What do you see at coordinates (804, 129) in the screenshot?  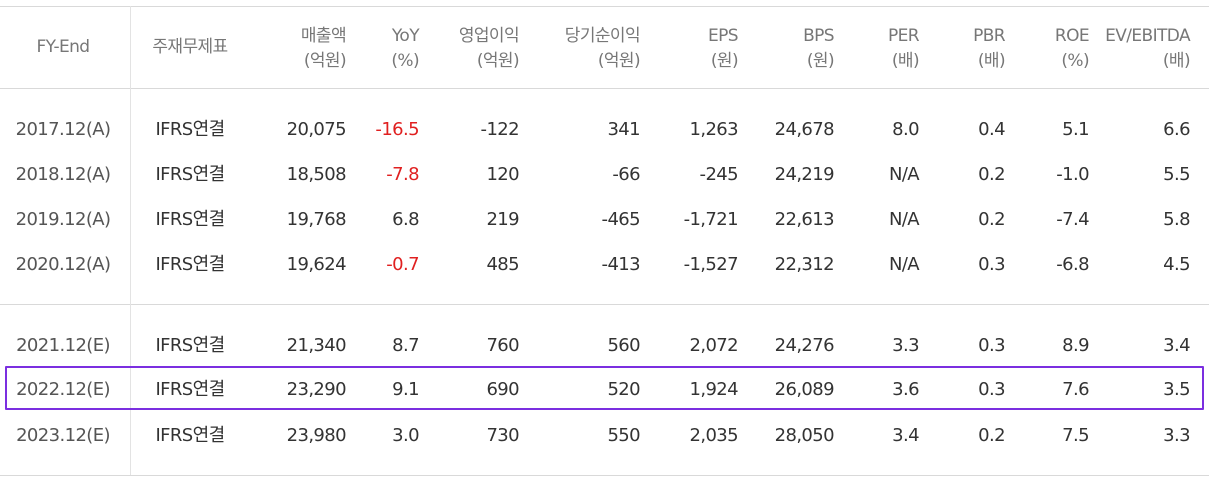 I see `cell-bps: 24,678` at bounding box center [804, 129].